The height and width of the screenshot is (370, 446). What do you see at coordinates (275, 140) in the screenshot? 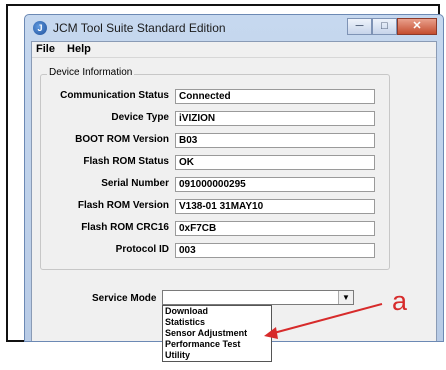
I see `boot-rom-version-value: B03` at bounding box center [275, 140].